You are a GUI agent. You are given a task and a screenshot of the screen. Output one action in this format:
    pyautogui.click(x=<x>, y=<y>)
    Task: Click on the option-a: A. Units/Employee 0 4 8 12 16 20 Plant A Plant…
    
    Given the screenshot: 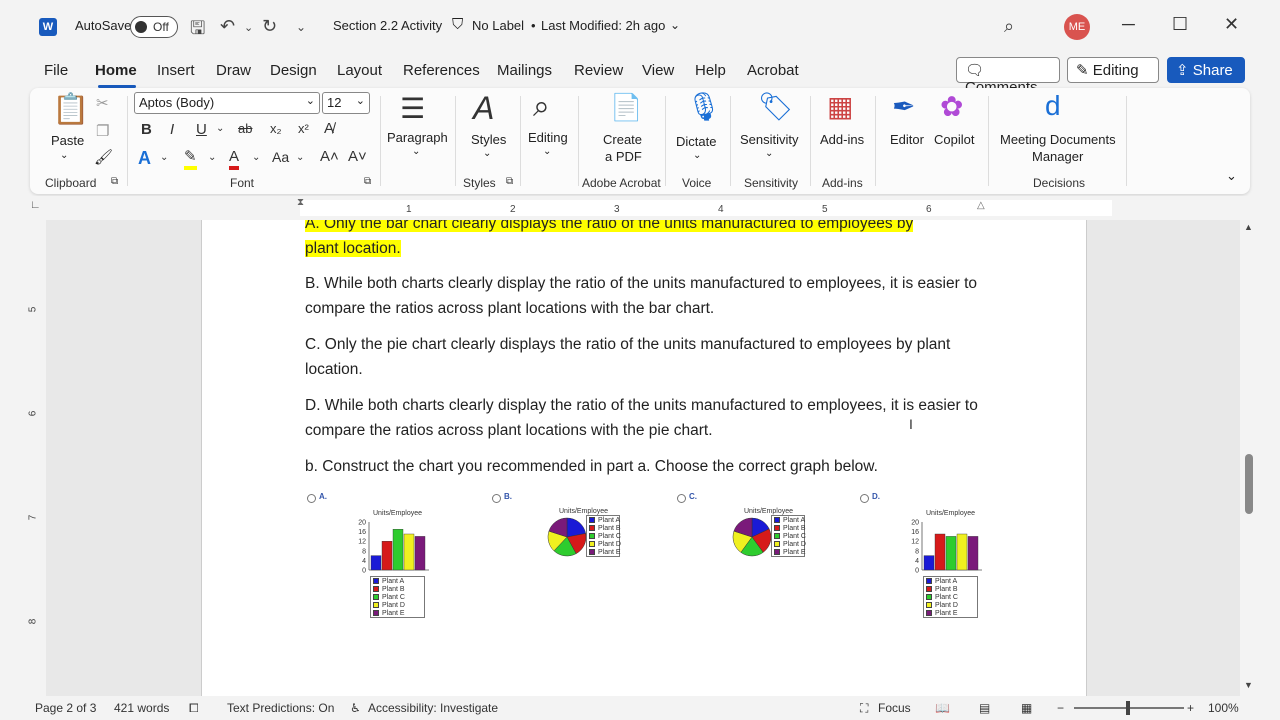 What is the action you would take?
    pyautogui.click(x=377, y=557)
    